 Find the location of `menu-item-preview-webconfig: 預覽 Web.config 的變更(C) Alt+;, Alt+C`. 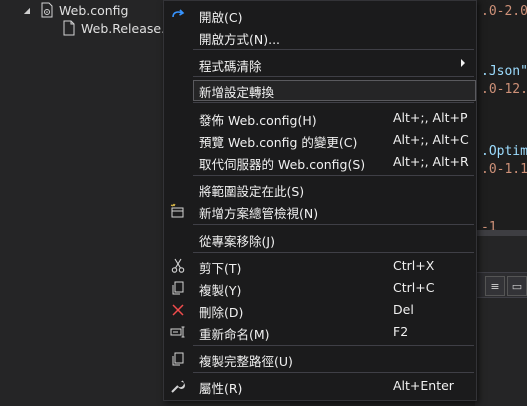

menu-item-preview-webconfig: 預覽 Web.config 的變更(C) Alt+;, Alt+C is located at coordinates (320, 140).